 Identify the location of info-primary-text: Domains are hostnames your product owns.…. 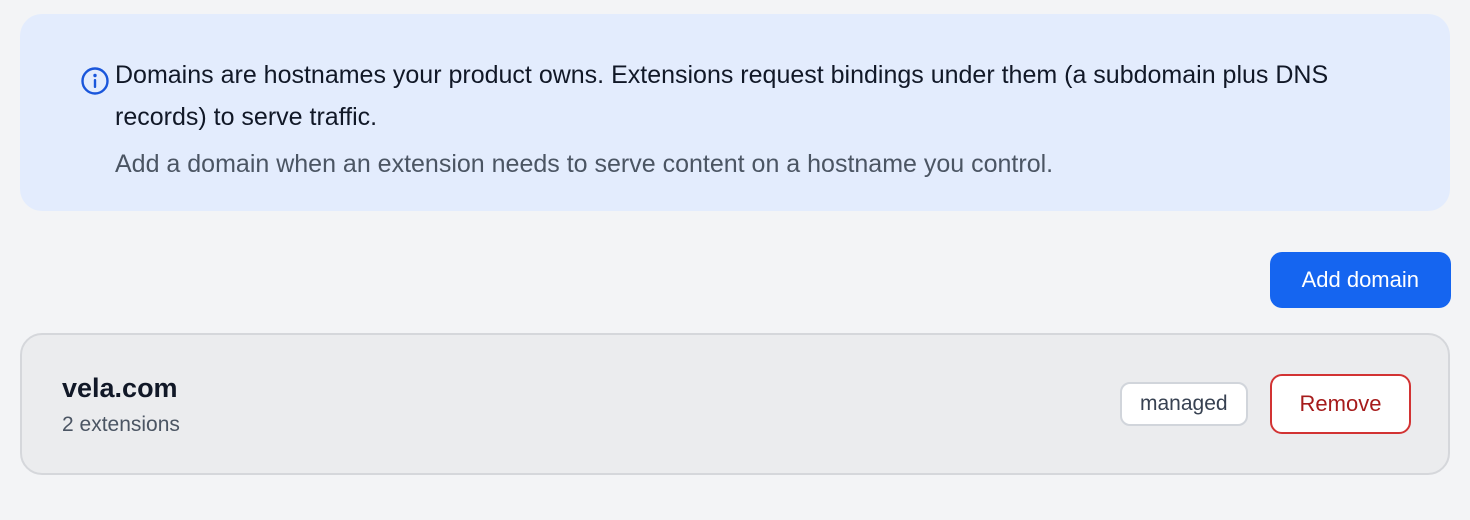
(722, 96).